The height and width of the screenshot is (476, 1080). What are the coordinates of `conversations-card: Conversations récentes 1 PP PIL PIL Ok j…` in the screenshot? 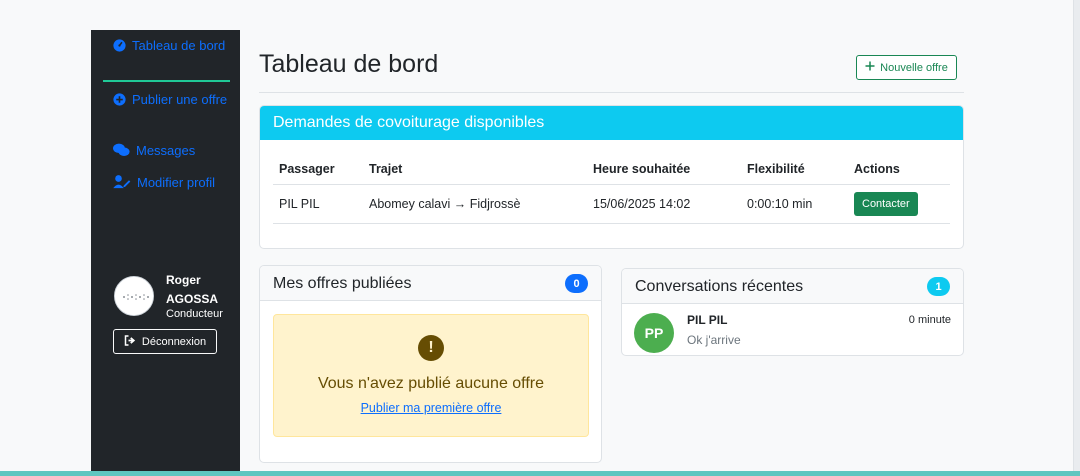 It's located at (792, 312).